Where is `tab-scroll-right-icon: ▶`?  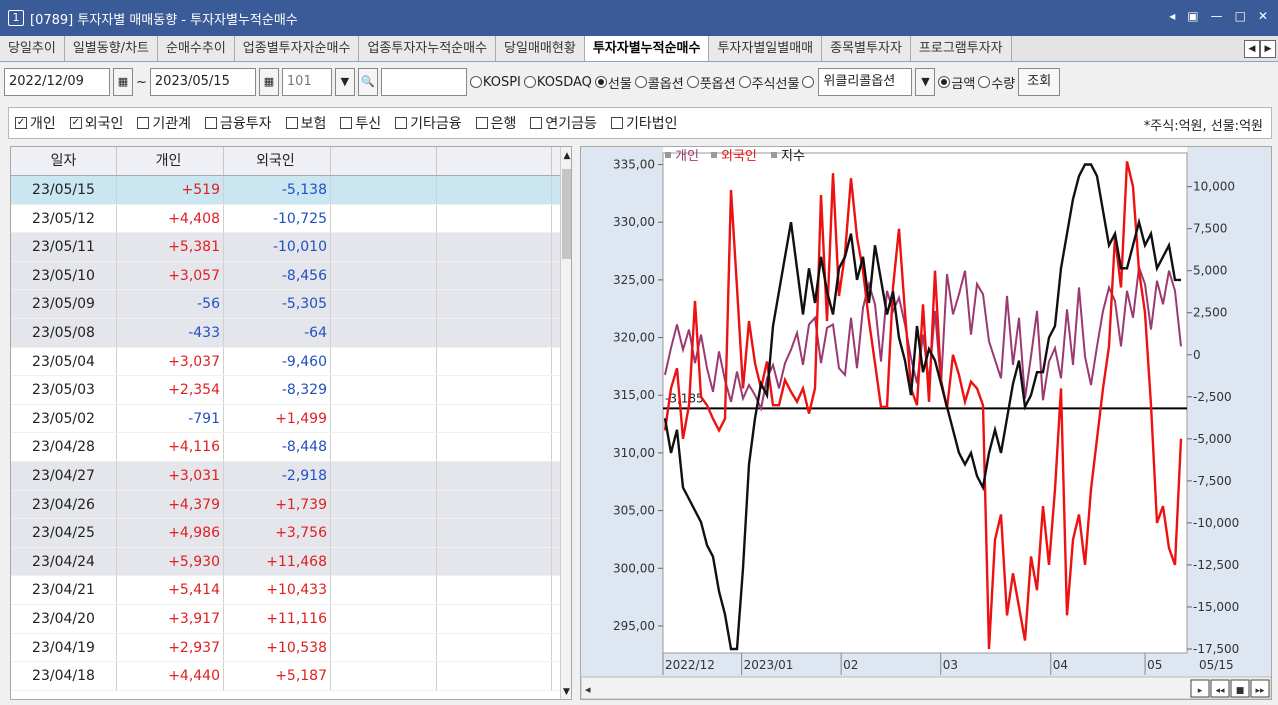 tab-scroll-right-icon: ▶ is located at coordinates (1268, 49).